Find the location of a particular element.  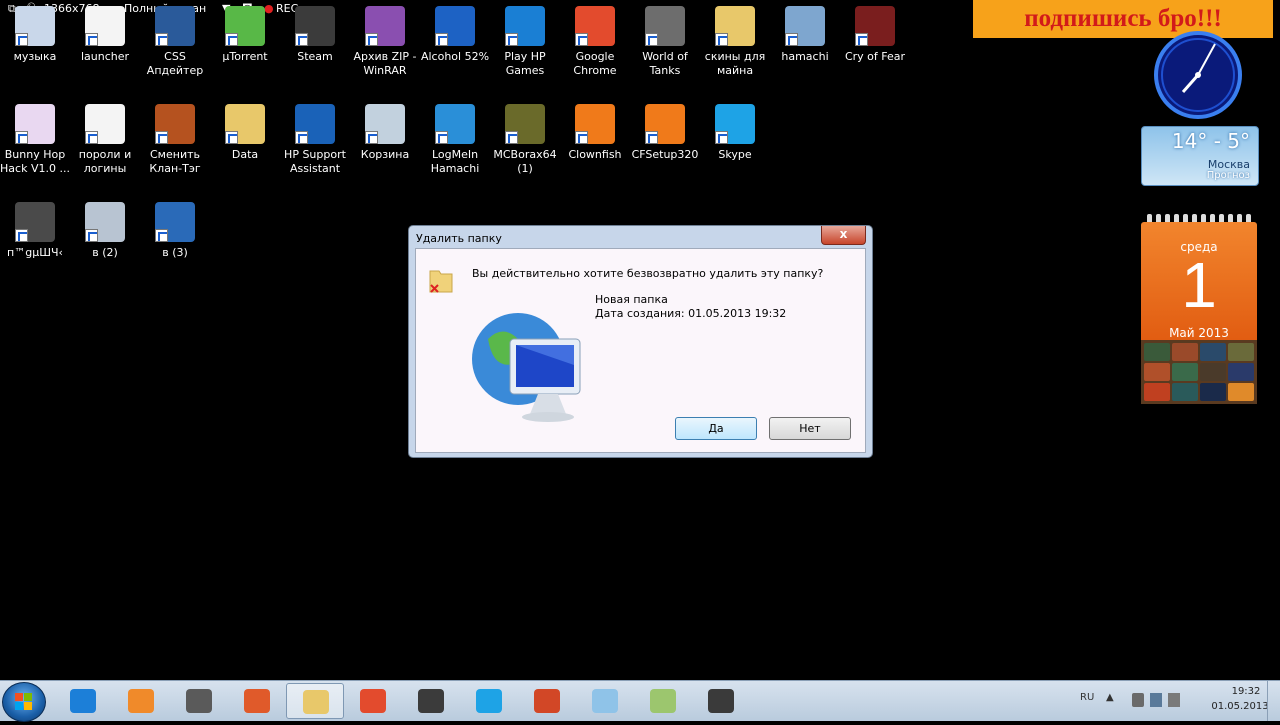

help-icon is located at coordinates (315, 124).